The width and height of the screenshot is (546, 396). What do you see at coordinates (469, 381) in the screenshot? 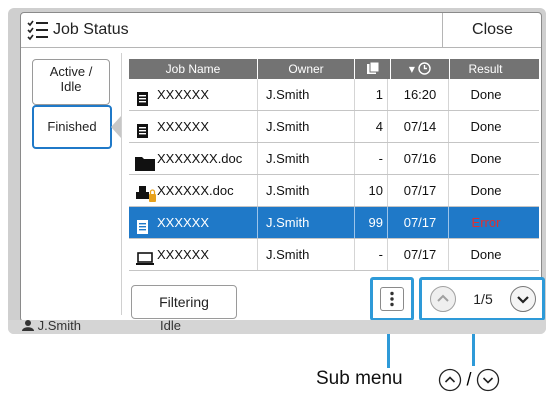
I see `pager-annotation: /` at bounding box center [469, 381].